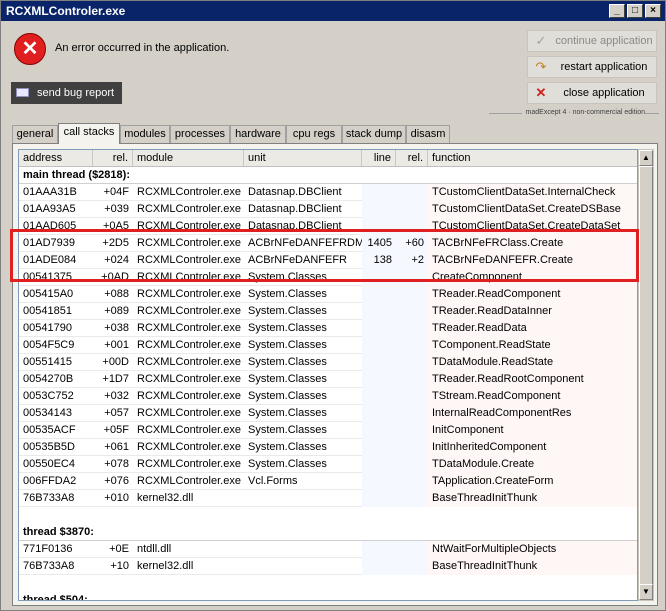 This screenshot has height=611, width=666. What do you see at coordinates (55, 597) in the screenshot?
I see `thread-title: thread $504:` at bounding box center [55, 597].